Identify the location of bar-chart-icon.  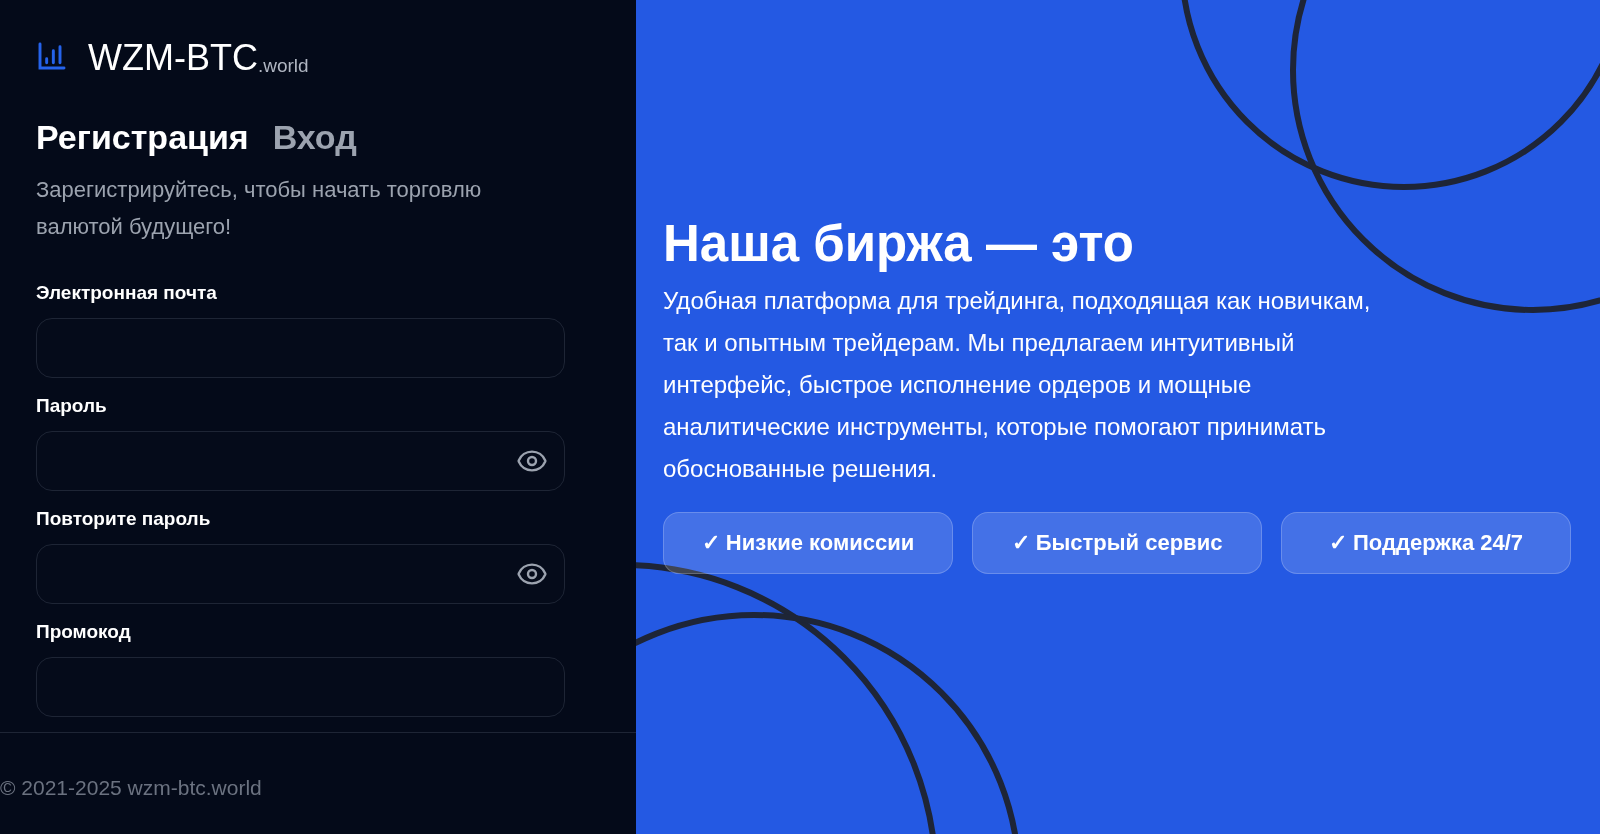
(52, 56).